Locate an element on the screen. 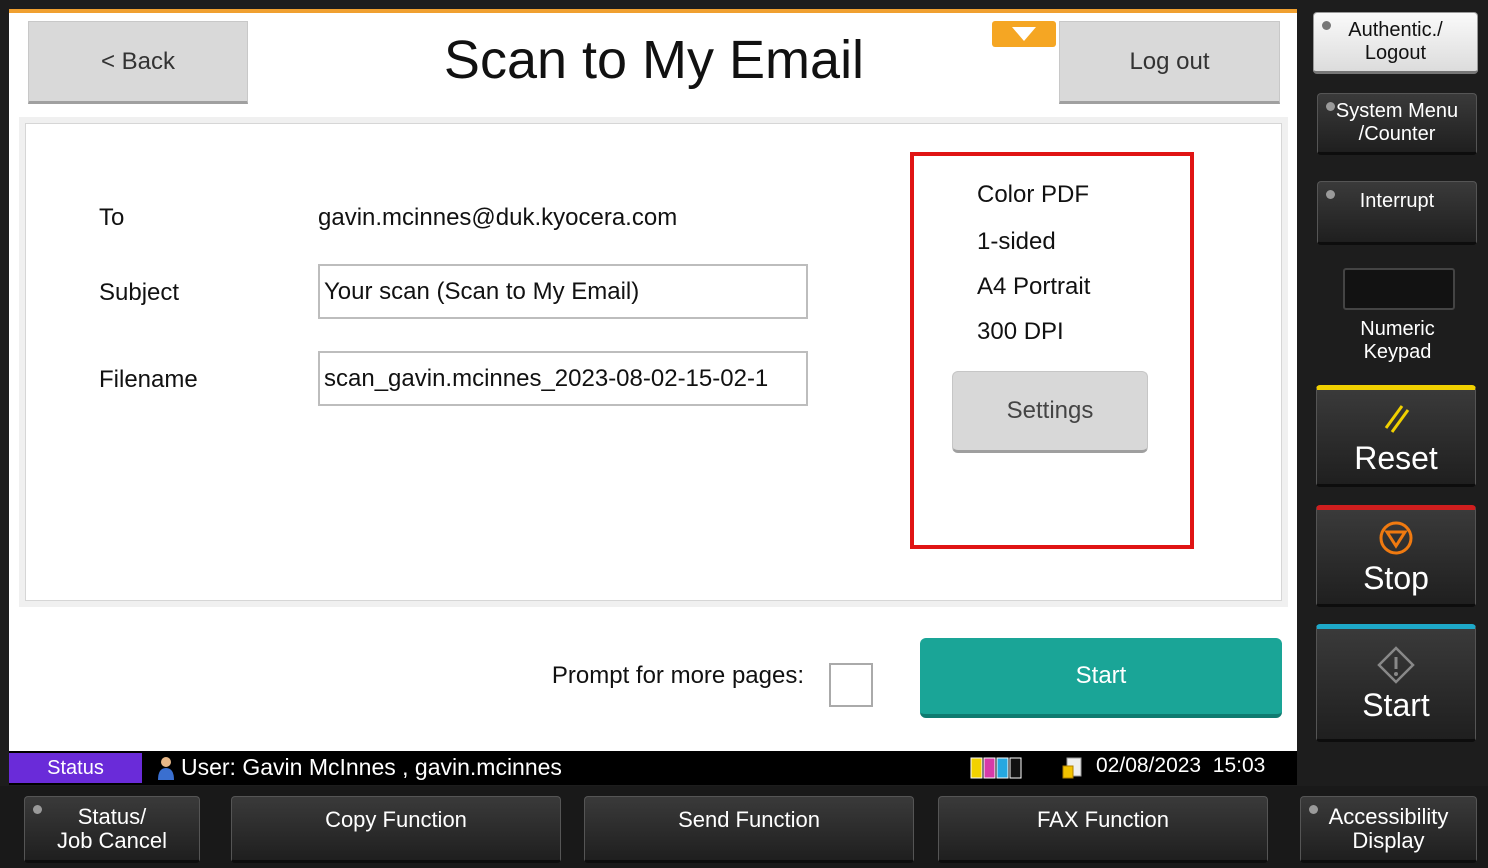 This screenshot has width=1488, height=868. time-text: 15:03 is located at coordinates (1239, 765).